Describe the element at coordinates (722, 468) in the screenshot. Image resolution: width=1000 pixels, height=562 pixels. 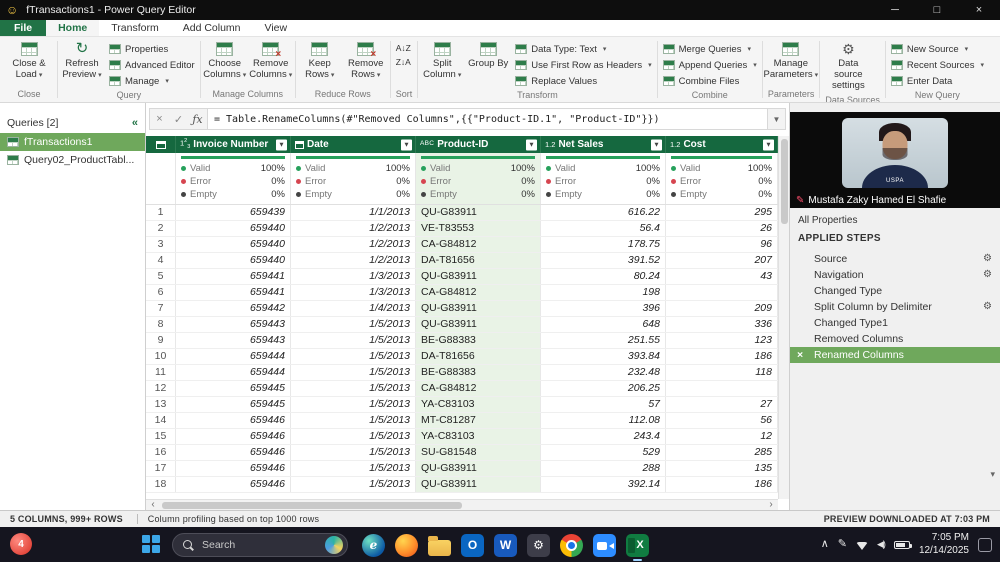
I see `table-cell: 135` at that location.